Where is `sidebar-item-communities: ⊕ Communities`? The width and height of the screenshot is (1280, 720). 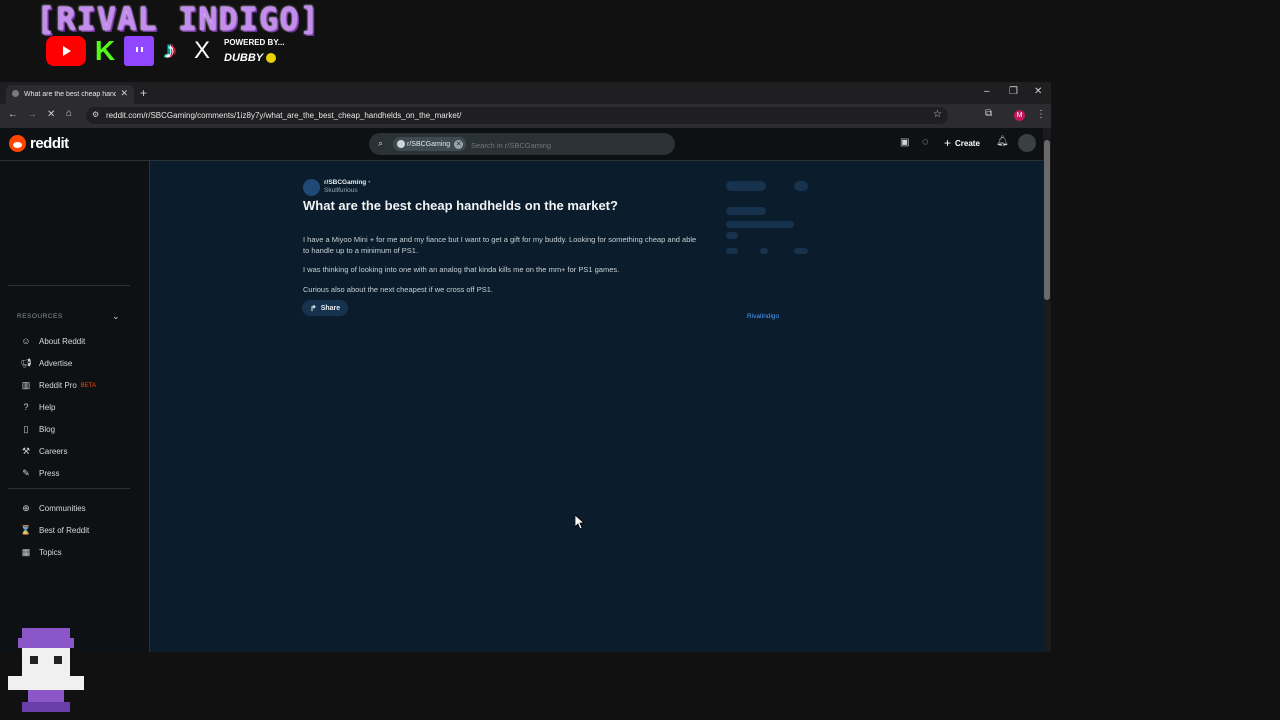 sidebar-item-communities: ⊕ Communities is located at coordinates (53, 508).